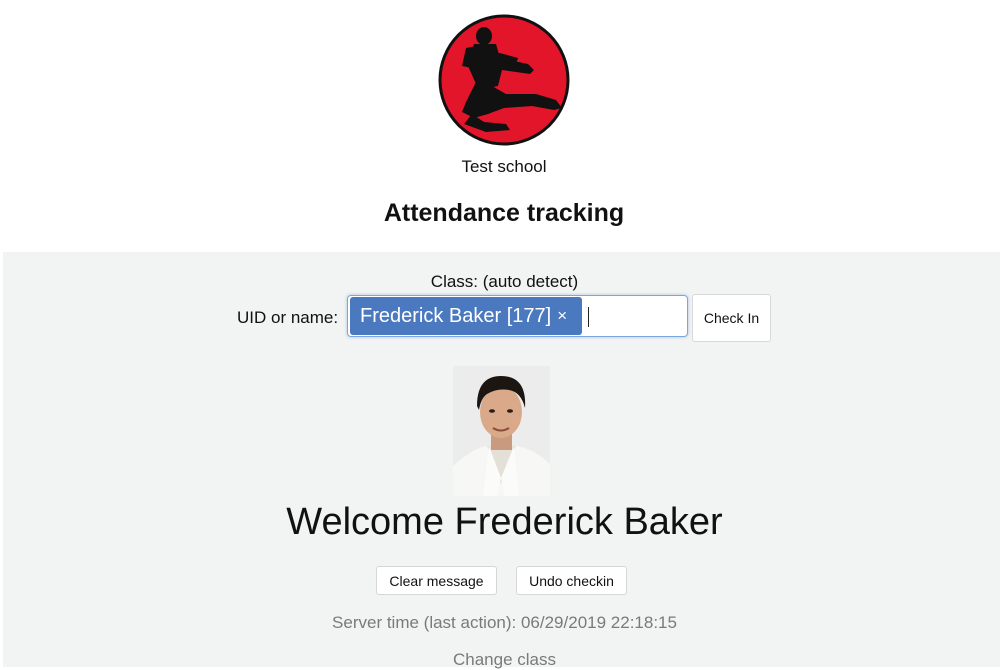  What do you see at coordinates (504, 166) in the screenshot?
I see `school-name: Test school` at bounding box center [504, 166].